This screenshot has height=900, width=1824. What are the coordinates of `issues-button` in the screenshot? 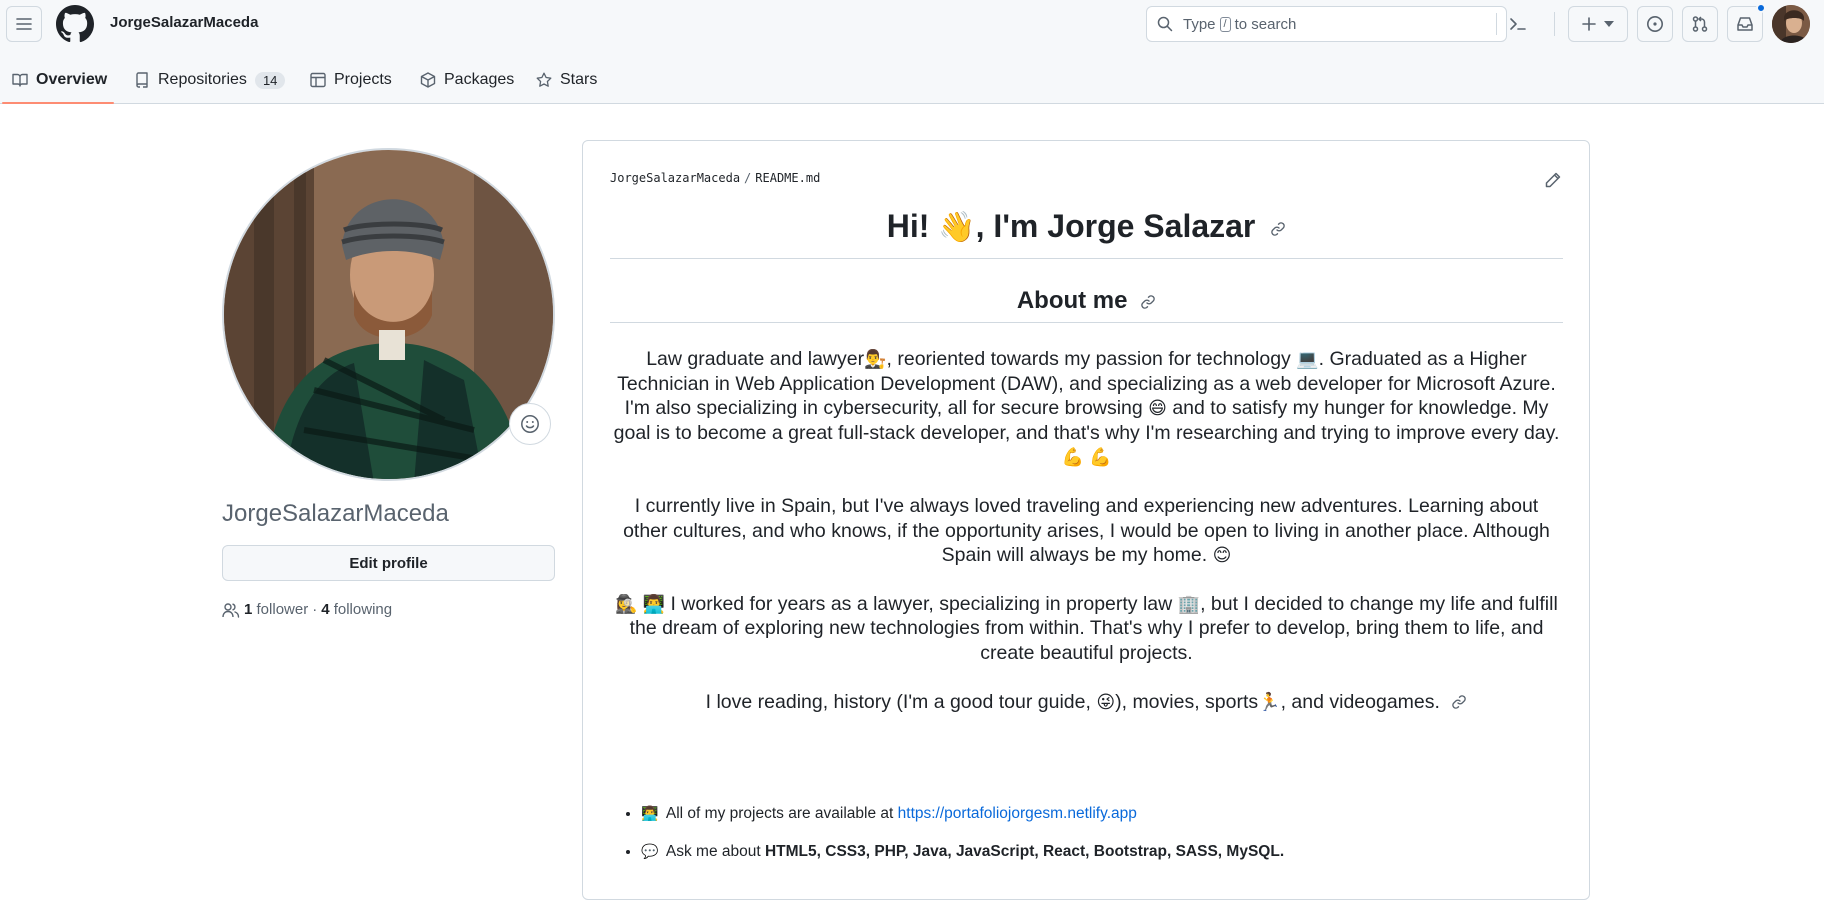 It's located at (1655, 24).